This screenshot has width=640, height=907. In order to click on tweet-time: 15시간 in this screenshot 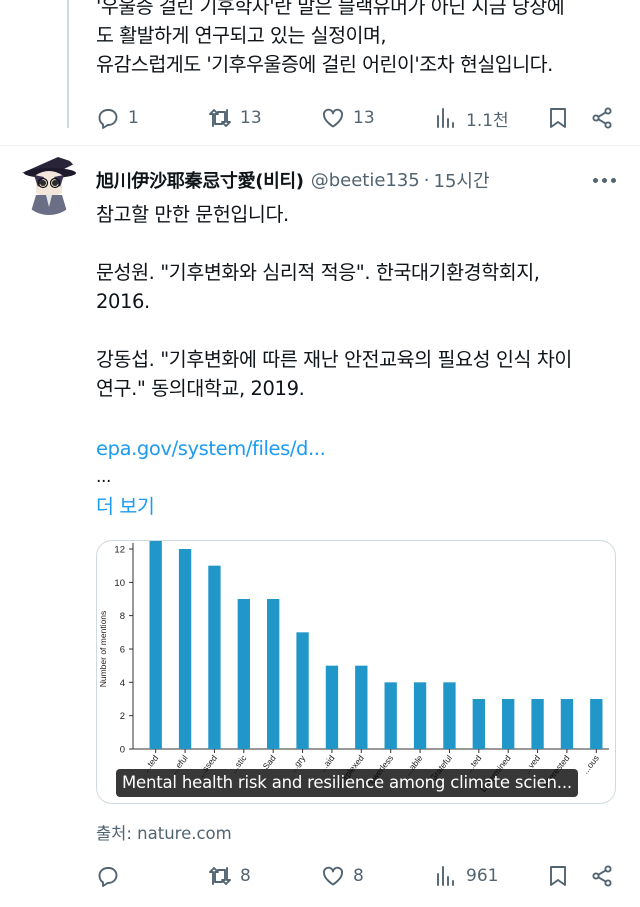, I will do `click(462, 180)`.